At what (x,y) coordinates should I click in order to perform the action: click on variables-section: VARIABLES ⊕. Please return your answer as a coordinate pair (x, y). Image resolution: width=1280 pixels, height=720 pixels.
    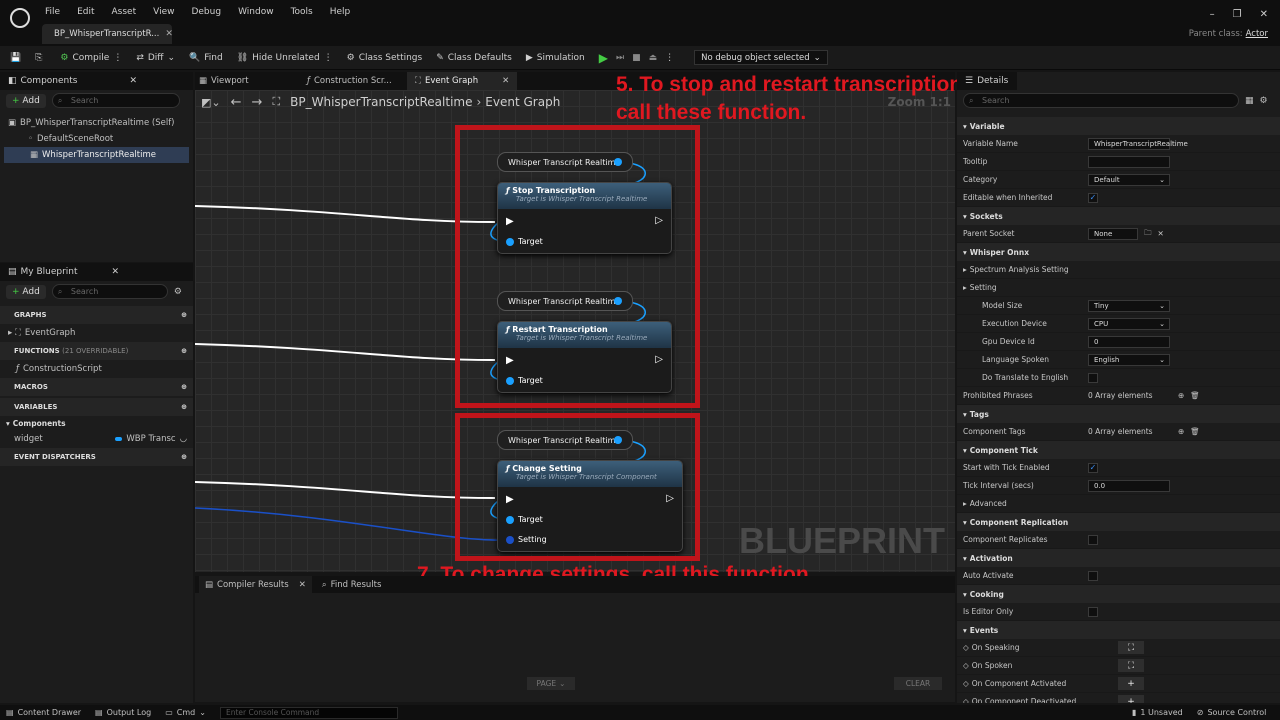
    Looking at the image, I should click on (96, 407).